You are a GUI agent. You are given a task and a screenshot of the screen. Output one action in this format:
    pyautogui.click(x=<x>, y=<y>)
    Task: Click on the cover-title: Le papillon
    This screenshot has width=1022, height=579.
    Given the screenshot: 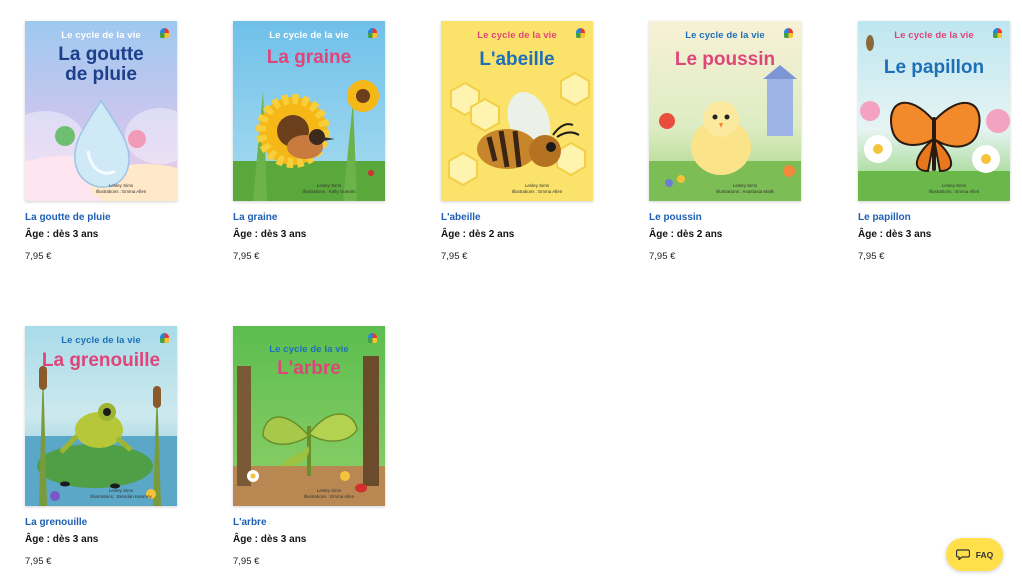 What is the action you would take?
    pyautogui.click(x=934, y=68)
    